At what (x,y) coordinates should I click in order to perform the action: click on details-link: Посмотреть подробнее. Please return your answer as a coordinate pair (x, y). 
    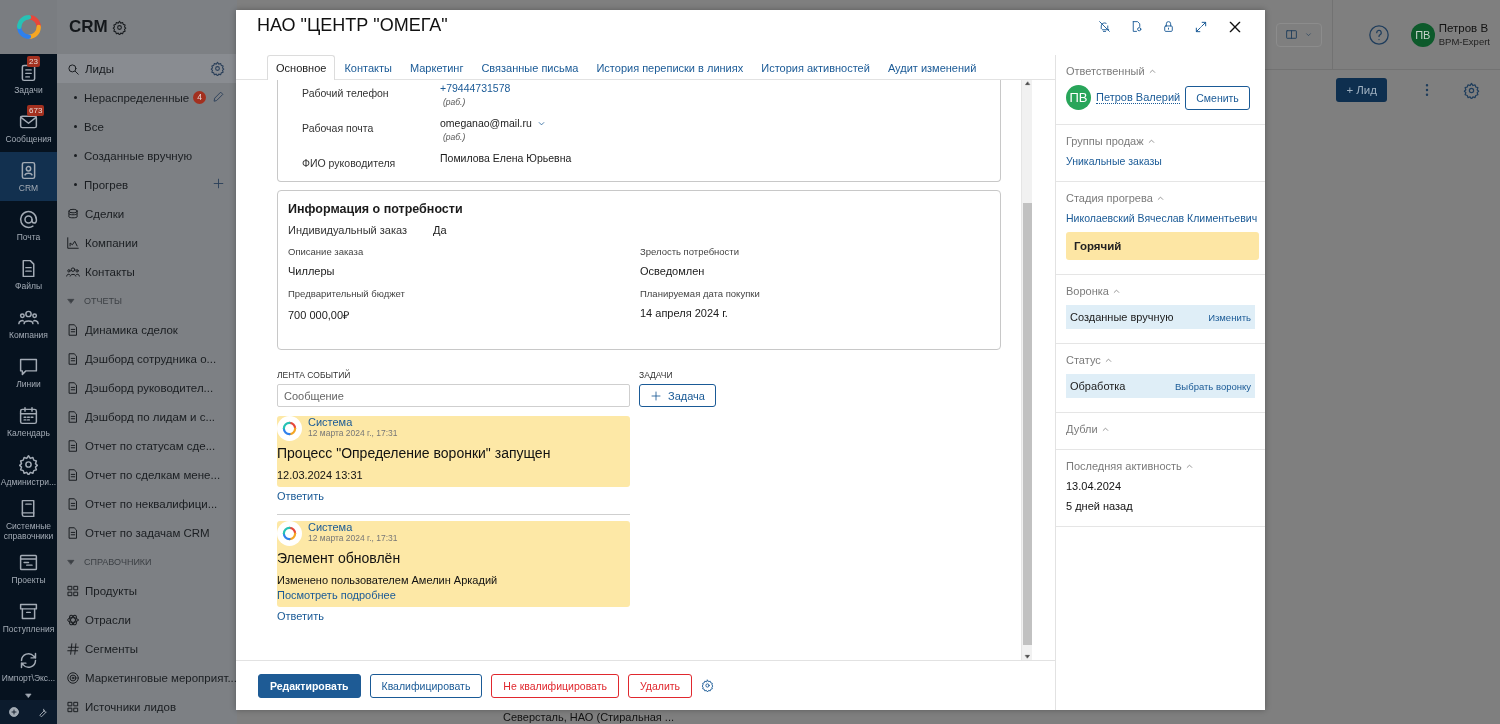
    Looking at the image, I should click on (336, 595).